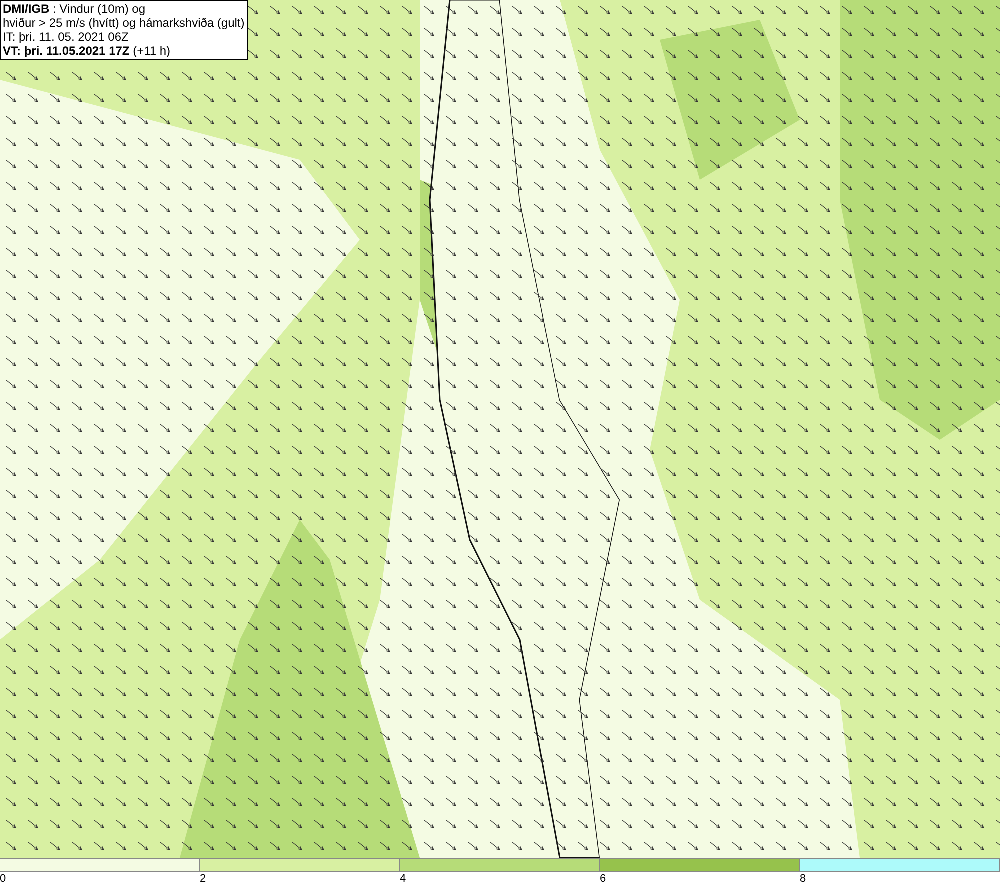  I want to click on scale-tick-label: 8, so click(803, 879).